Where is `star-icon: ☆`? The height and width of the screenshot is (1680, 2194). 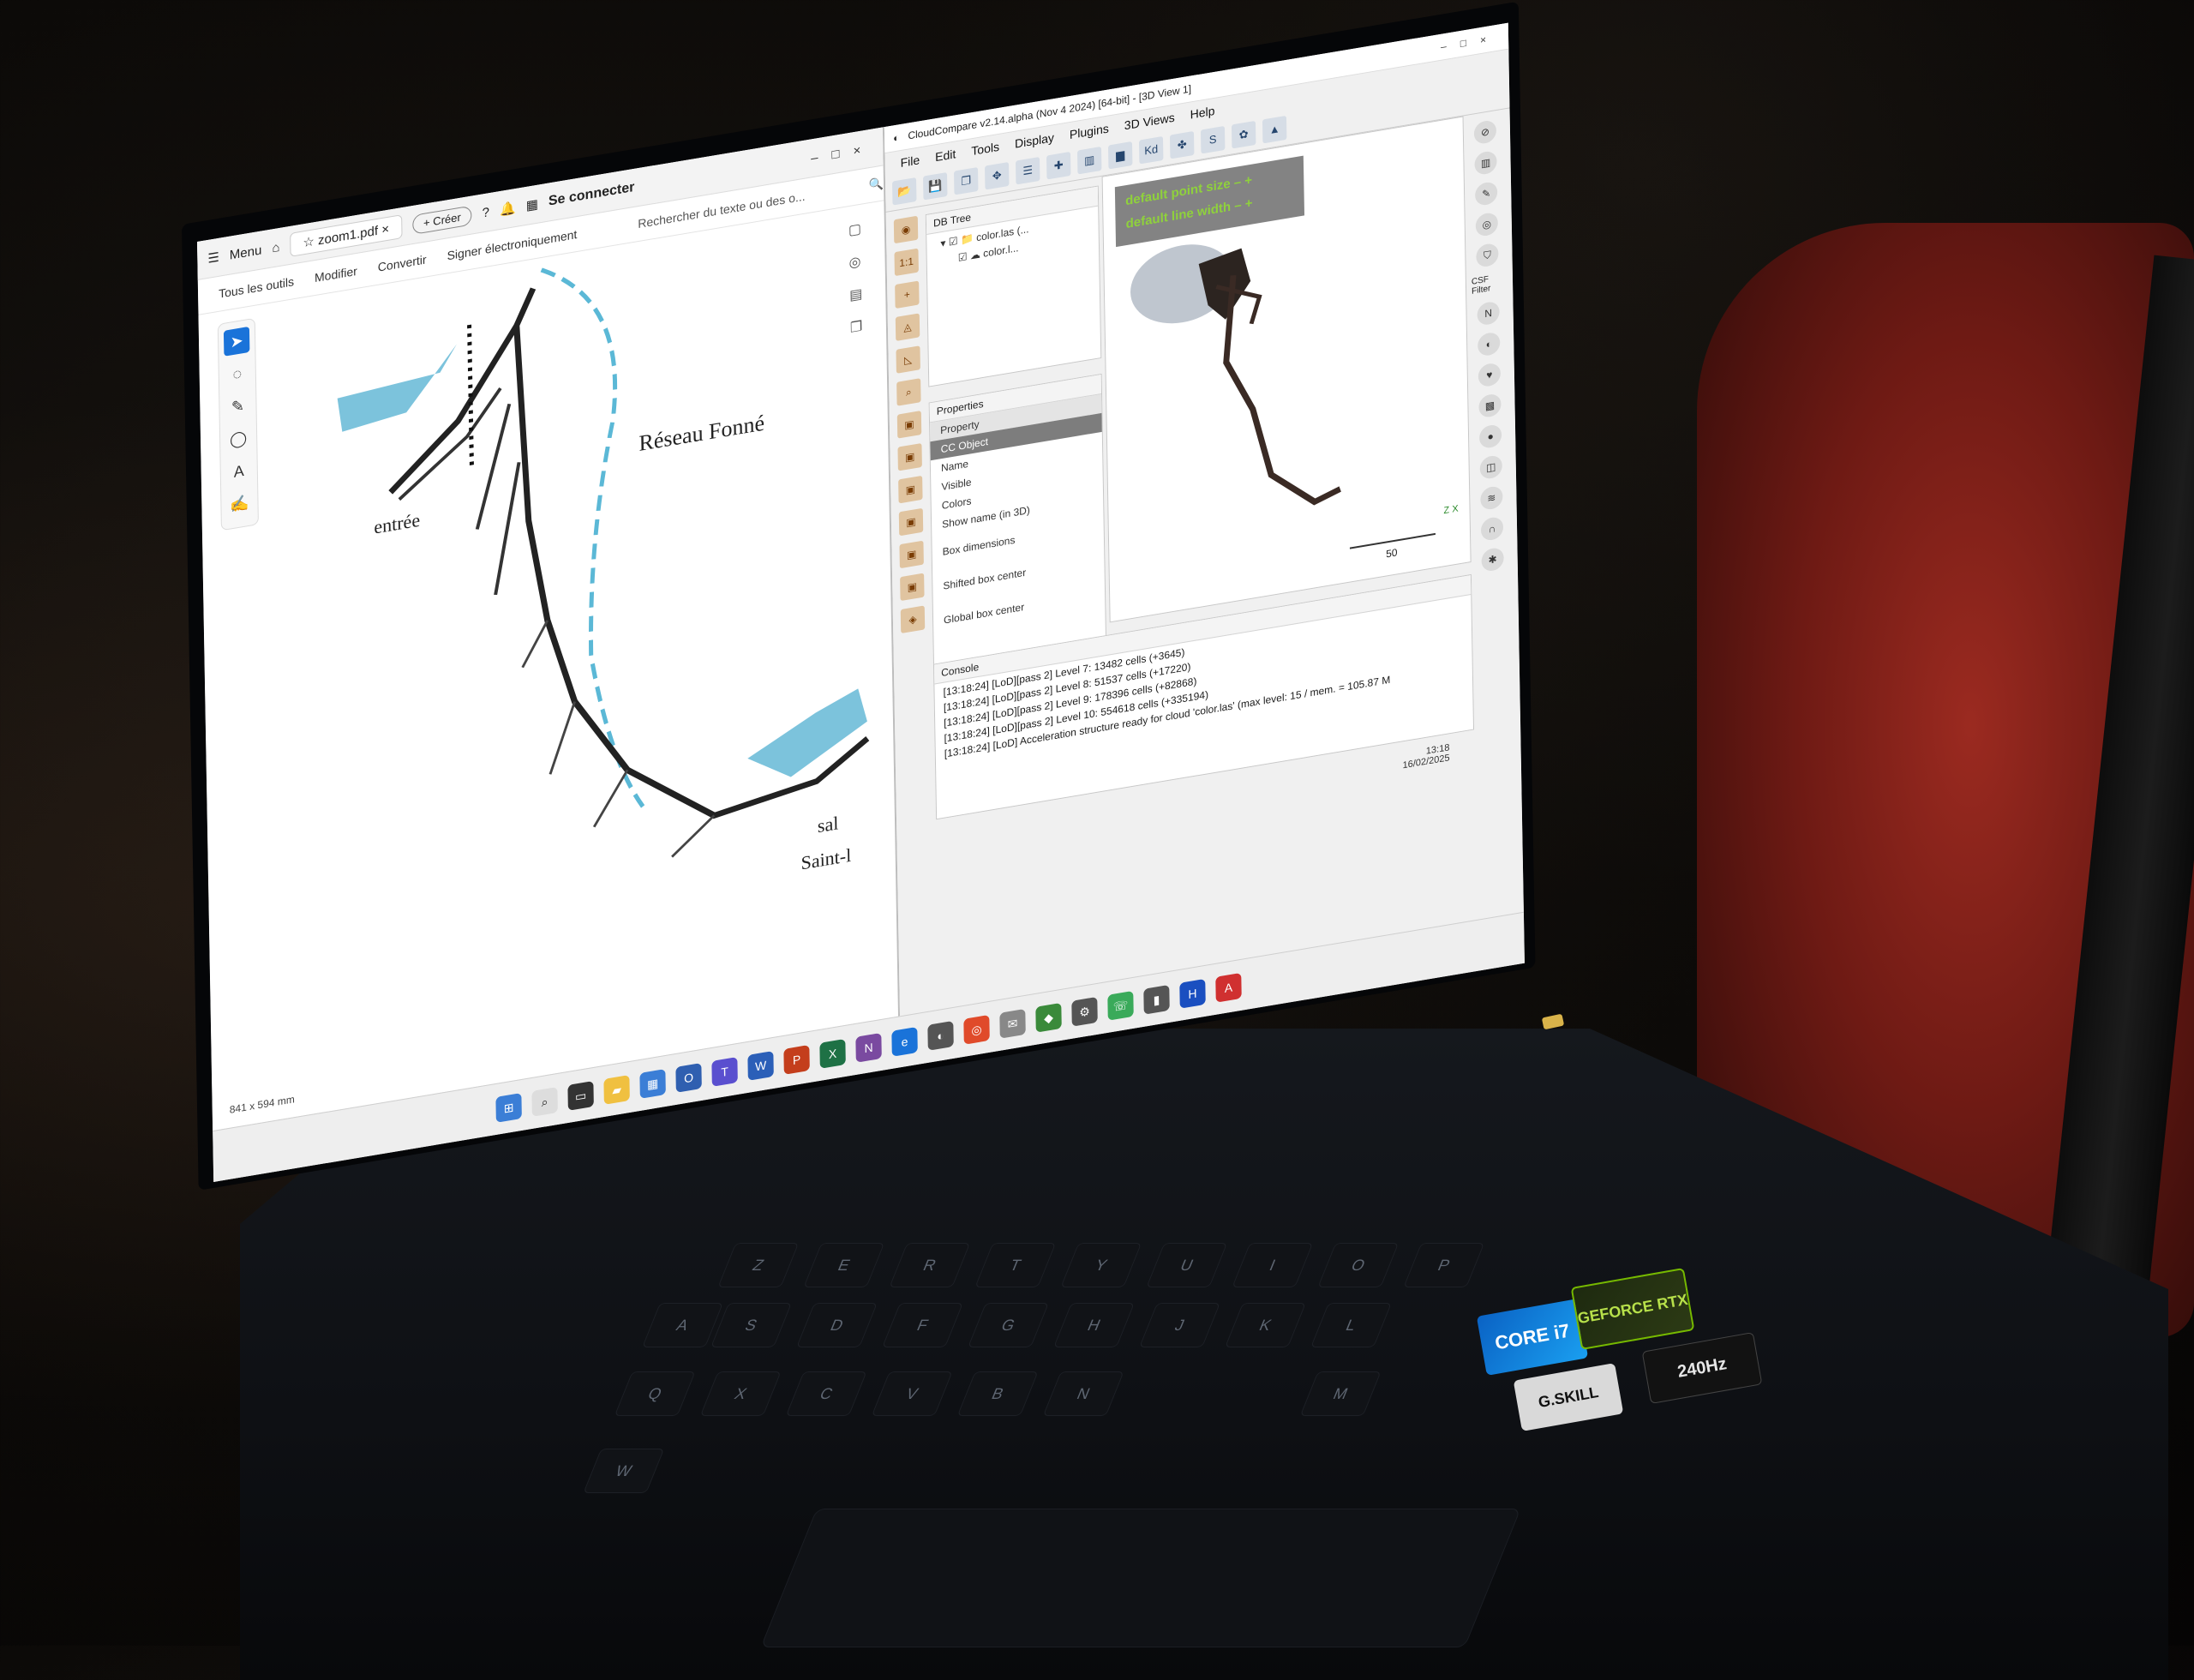 star-icon: ☆ is located at coordinates (309, 242).